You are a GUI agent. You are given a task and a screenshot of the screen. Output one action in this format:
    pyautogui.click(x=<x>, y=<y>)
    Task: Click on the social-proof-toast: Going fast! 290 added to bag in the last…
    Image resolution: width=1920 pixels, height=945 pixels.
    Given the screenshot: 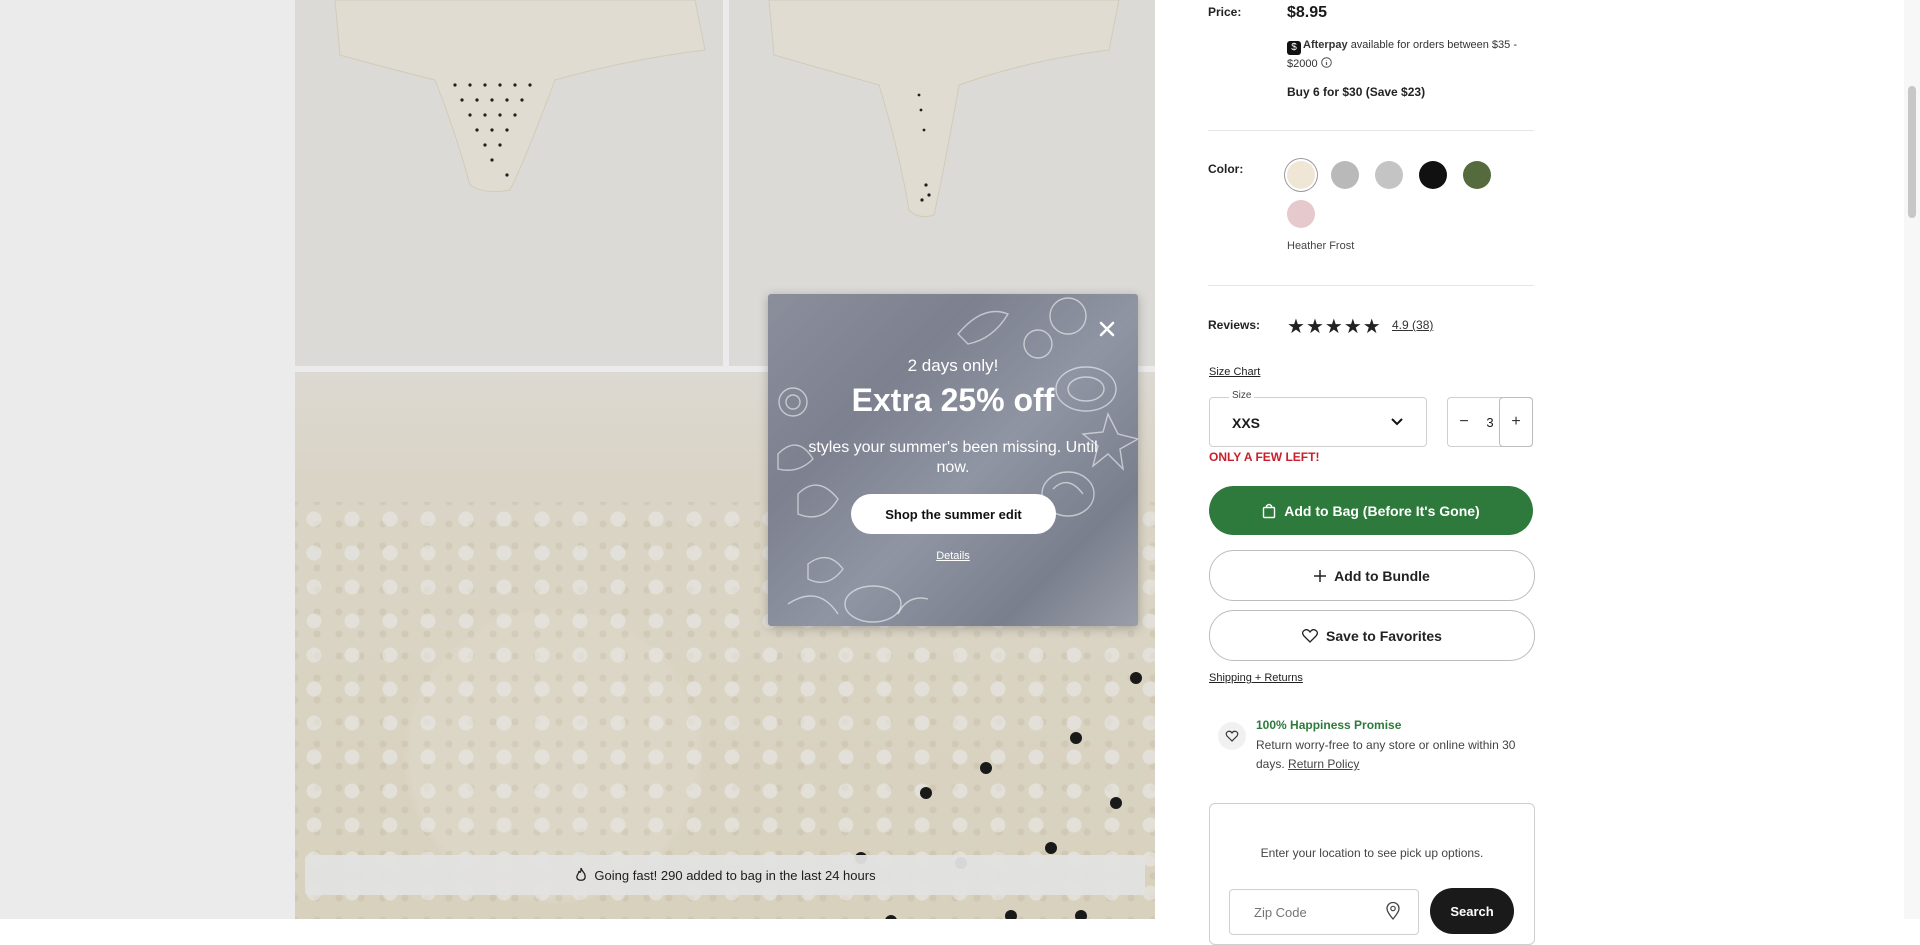 What is the action you would take?
    pyautogui.click(x=725, y=875)
    